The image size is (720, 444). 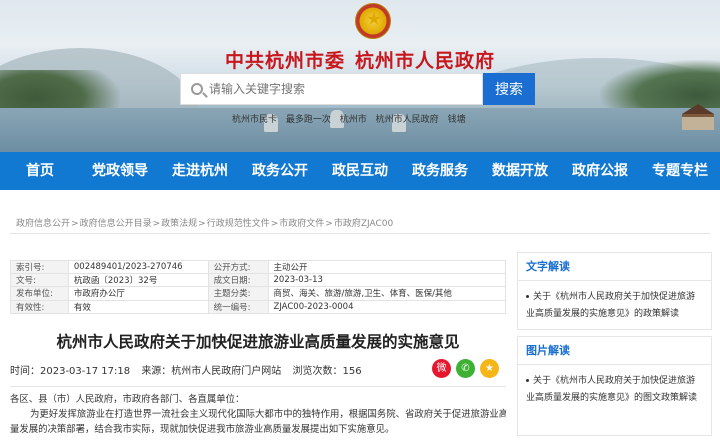 I want to click on table-row: 有效性: 有效 统一编号: ZJAC00-2023-0004, so click(x=258, y=306).